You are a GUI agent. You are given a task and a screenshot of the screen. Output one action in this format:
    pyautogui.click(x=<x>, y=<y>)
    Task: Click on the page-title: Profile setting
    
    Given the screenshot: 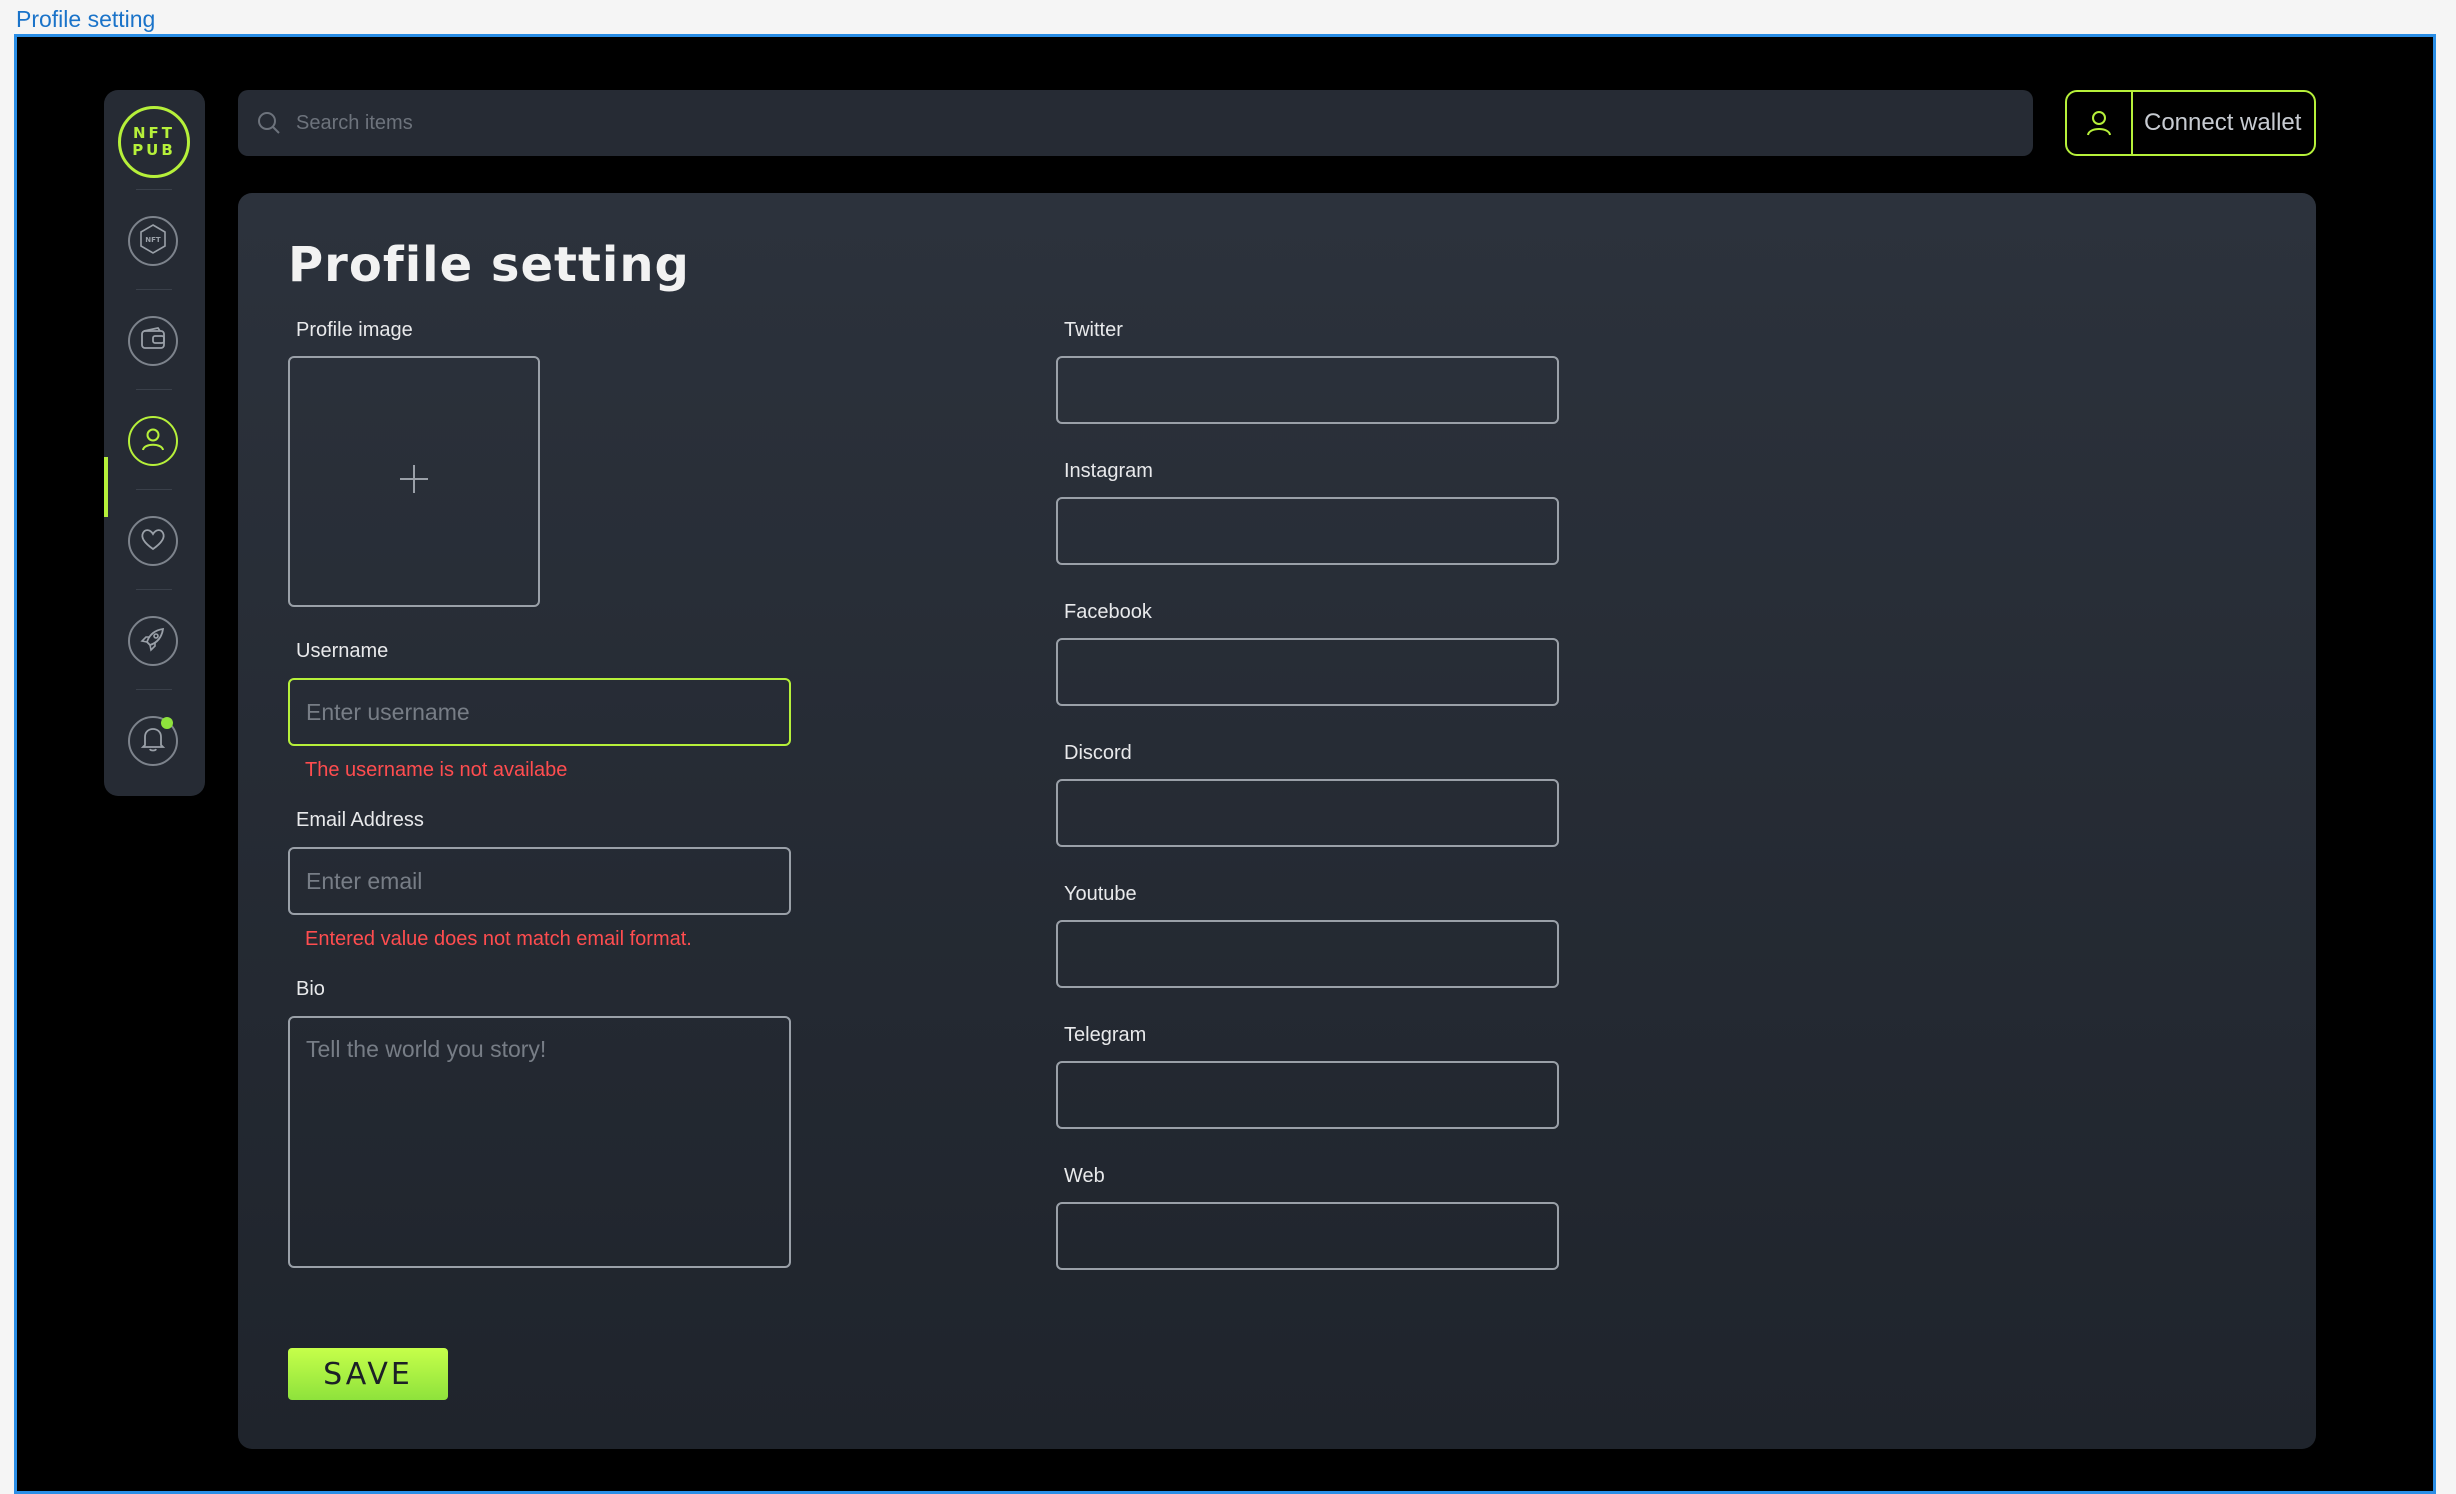 What is the action you would take?
    pyautogui.click(x=489, y=265)
    